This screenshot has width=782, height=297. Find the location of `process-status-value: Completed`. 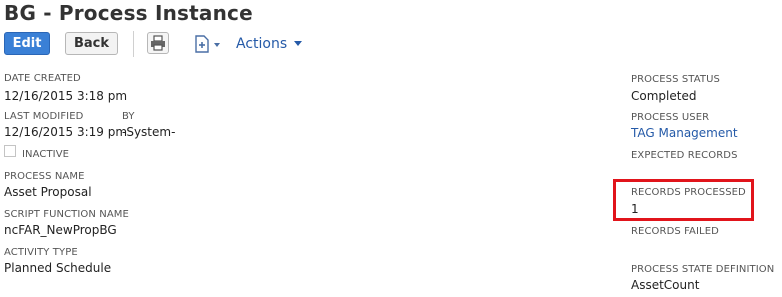

process-status-value: Completed is located at coordinates (664, 96).